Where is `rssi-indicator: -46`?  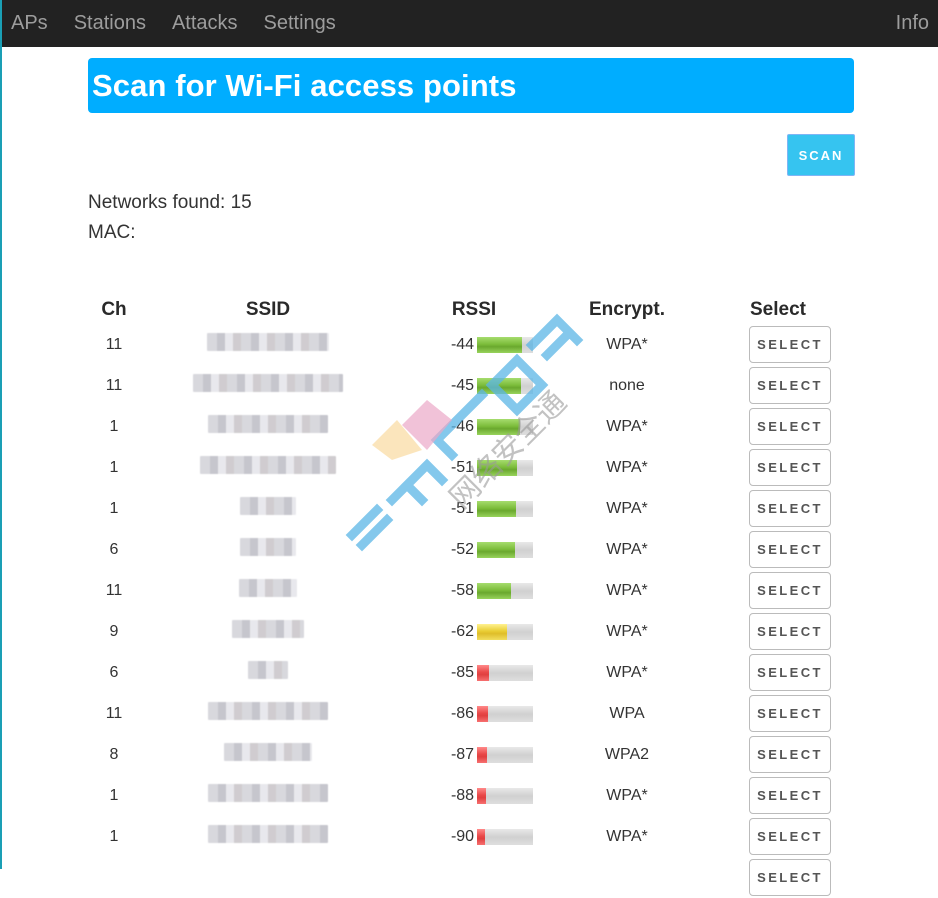 rssi-indicator: -46 is located at coordinates (492, 426).